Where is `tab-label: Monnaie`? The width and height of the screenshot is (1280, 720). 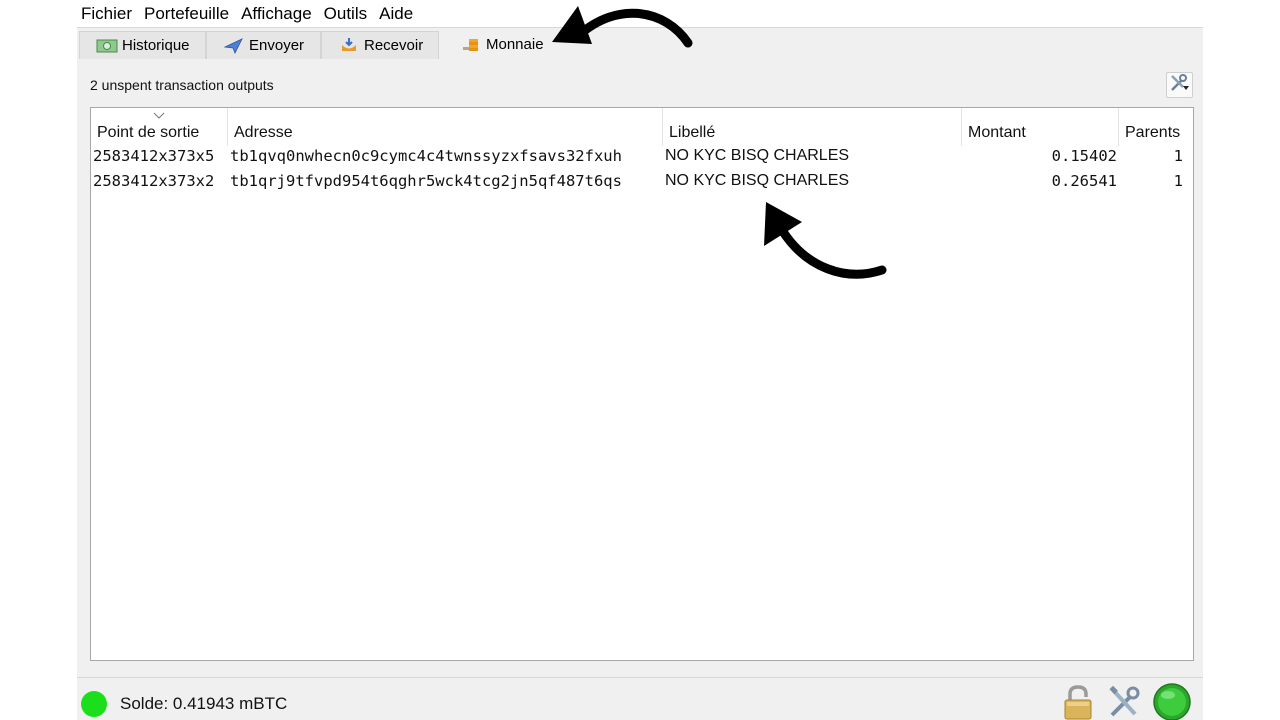
tab-label: Monnaie is located at coordinates (515, 44).